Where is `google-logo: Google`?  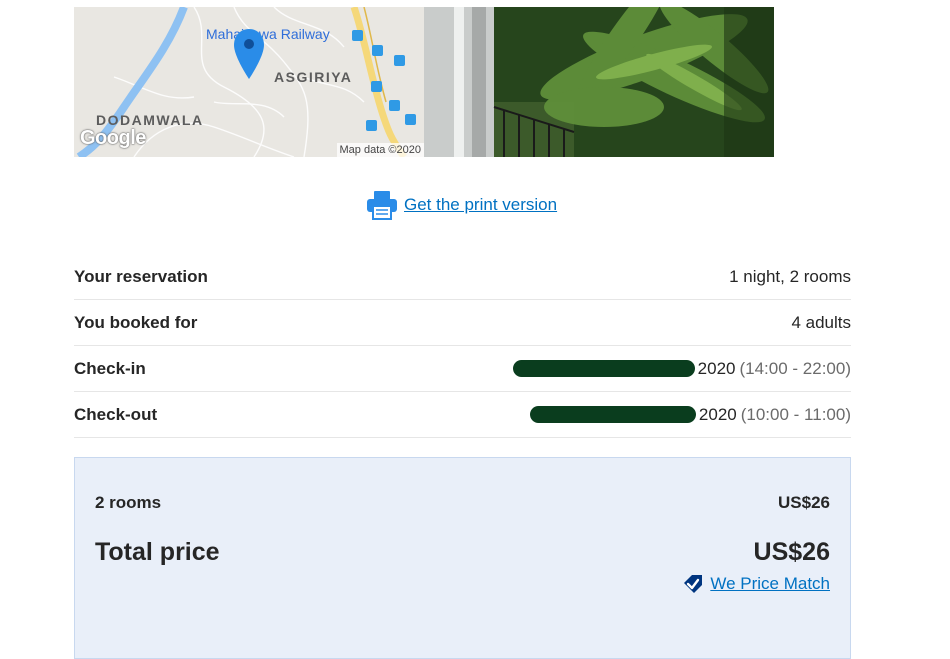
google-logo: Google is located at coordinates (113, 138).